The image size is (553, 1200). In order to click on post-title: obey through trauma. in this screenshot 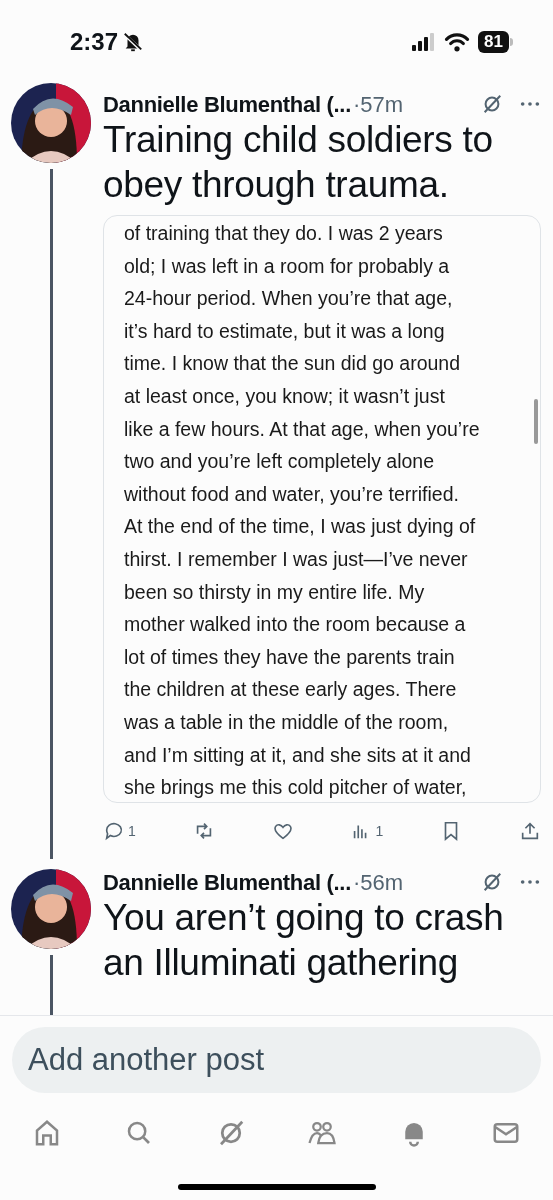, I will do `click(276, 185)`.